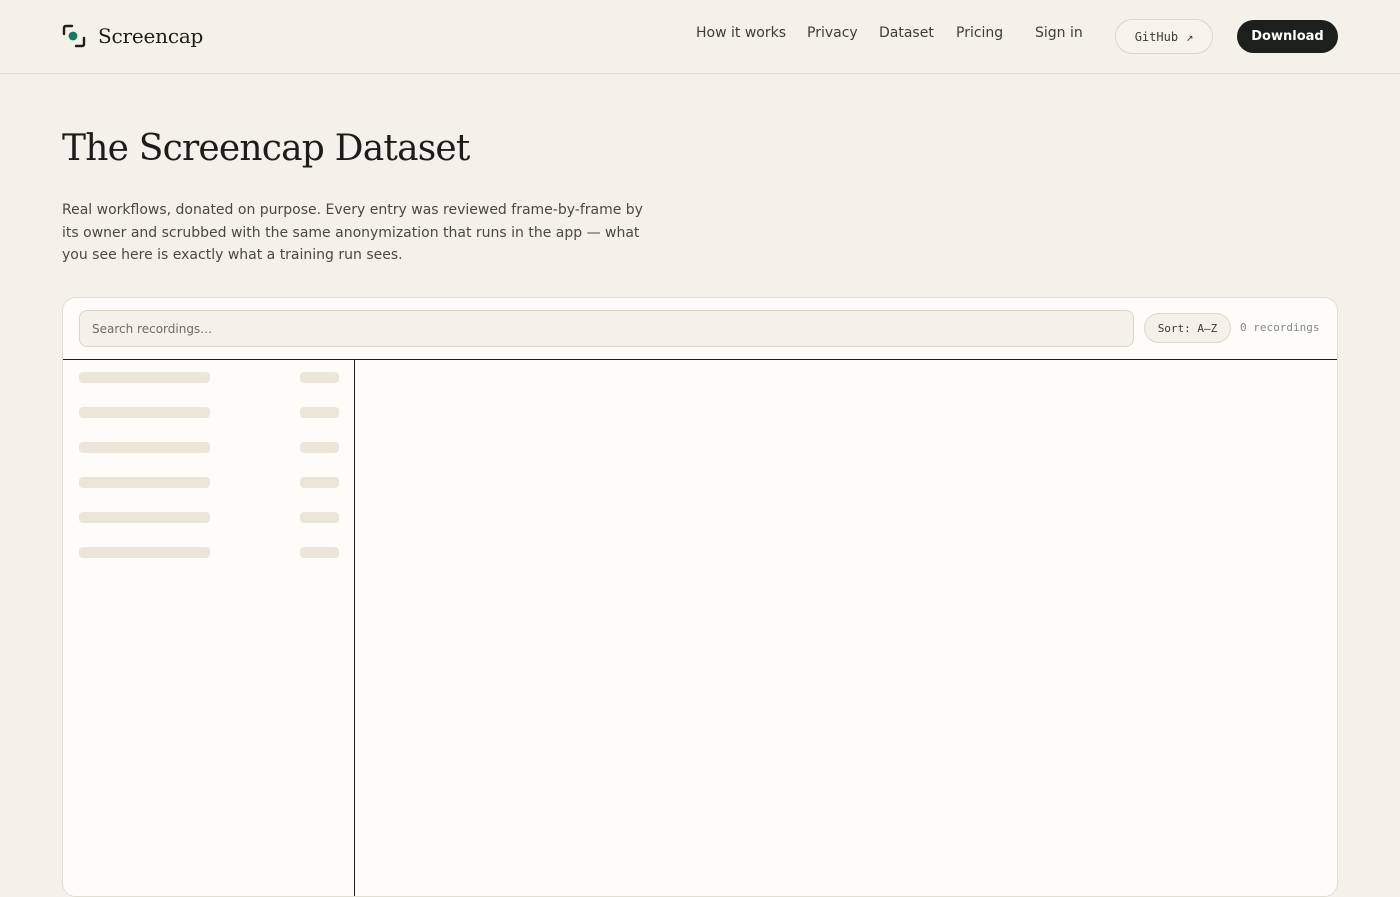 The width and height of the screenshot is (1400, 897). Describe the element at coordinates (1187, 328) in the screenshot. I see `sort-button: Sort: A–Z` at that location.